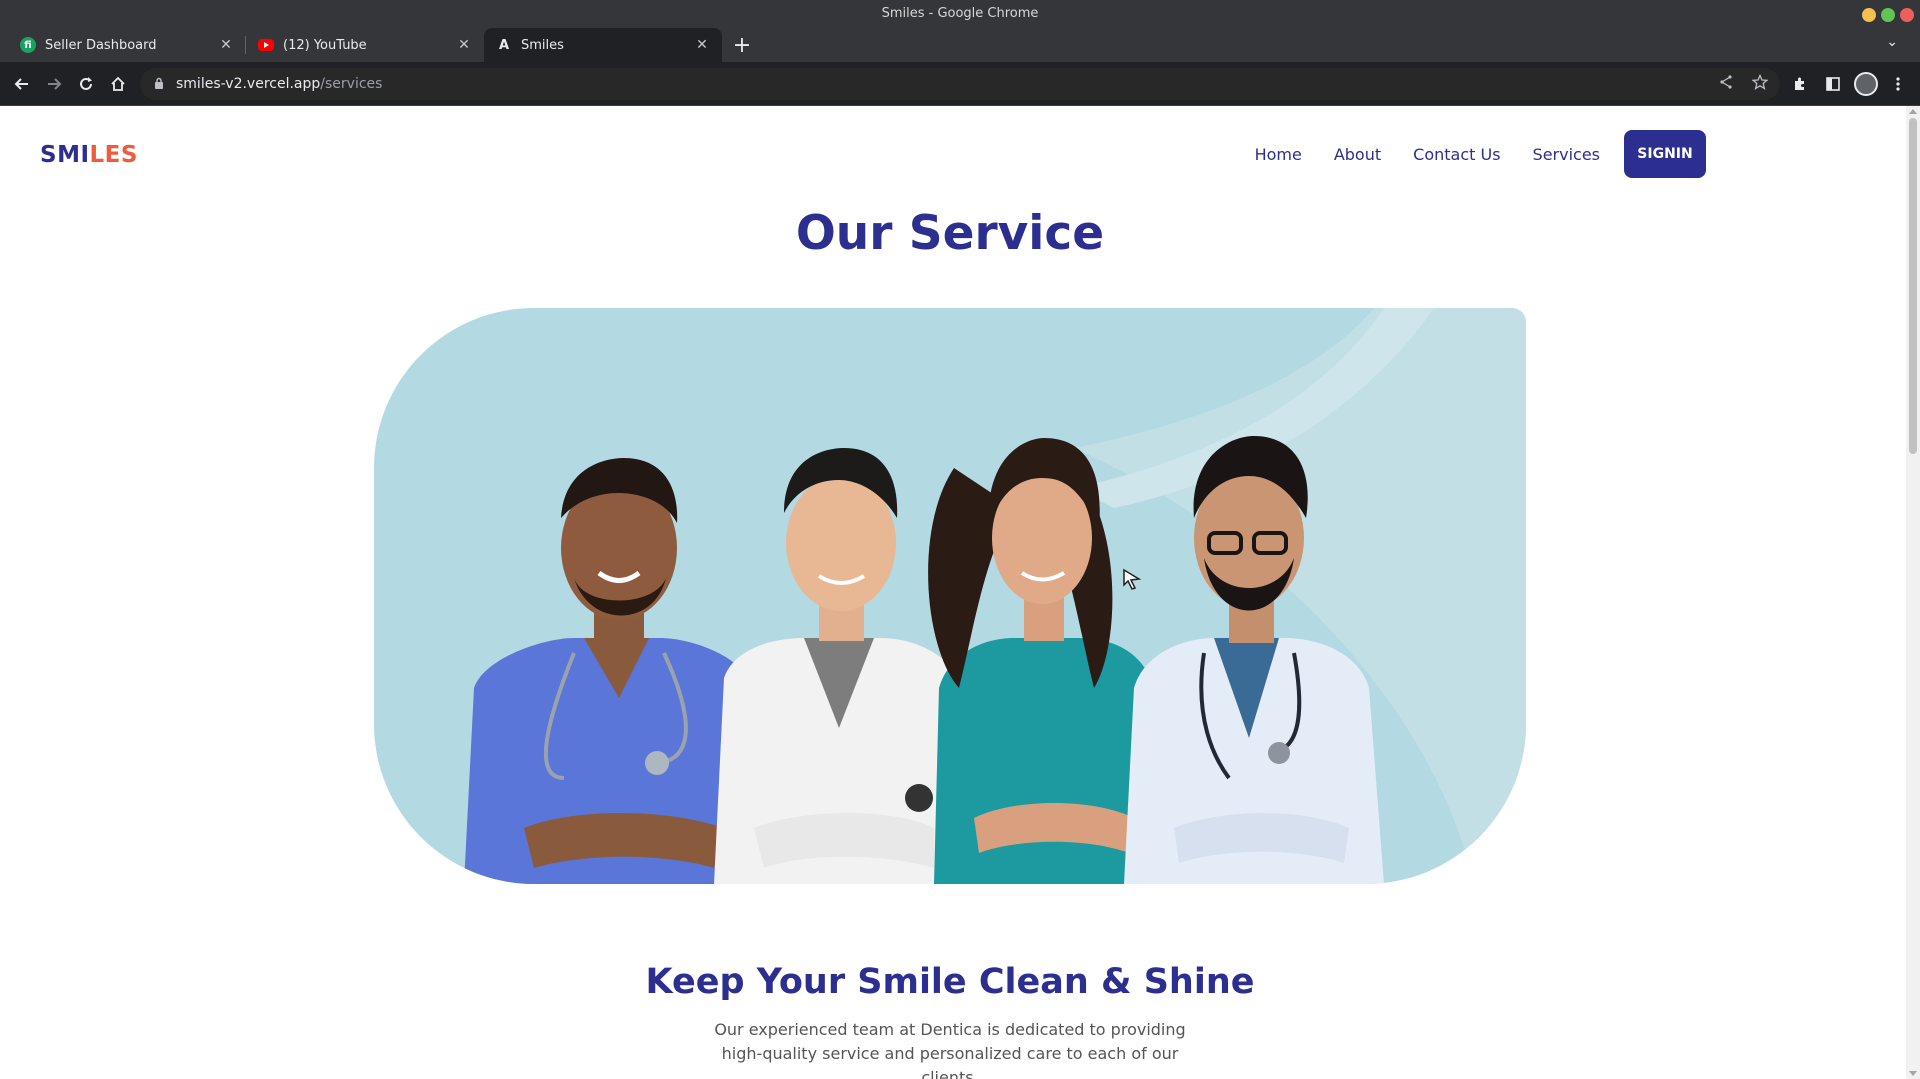 The height and width of the screenshot is (1079, 1920). Describe the element at coordinates (1913, 111) in the screenshot. I see `scroll-up-icon` at that location.